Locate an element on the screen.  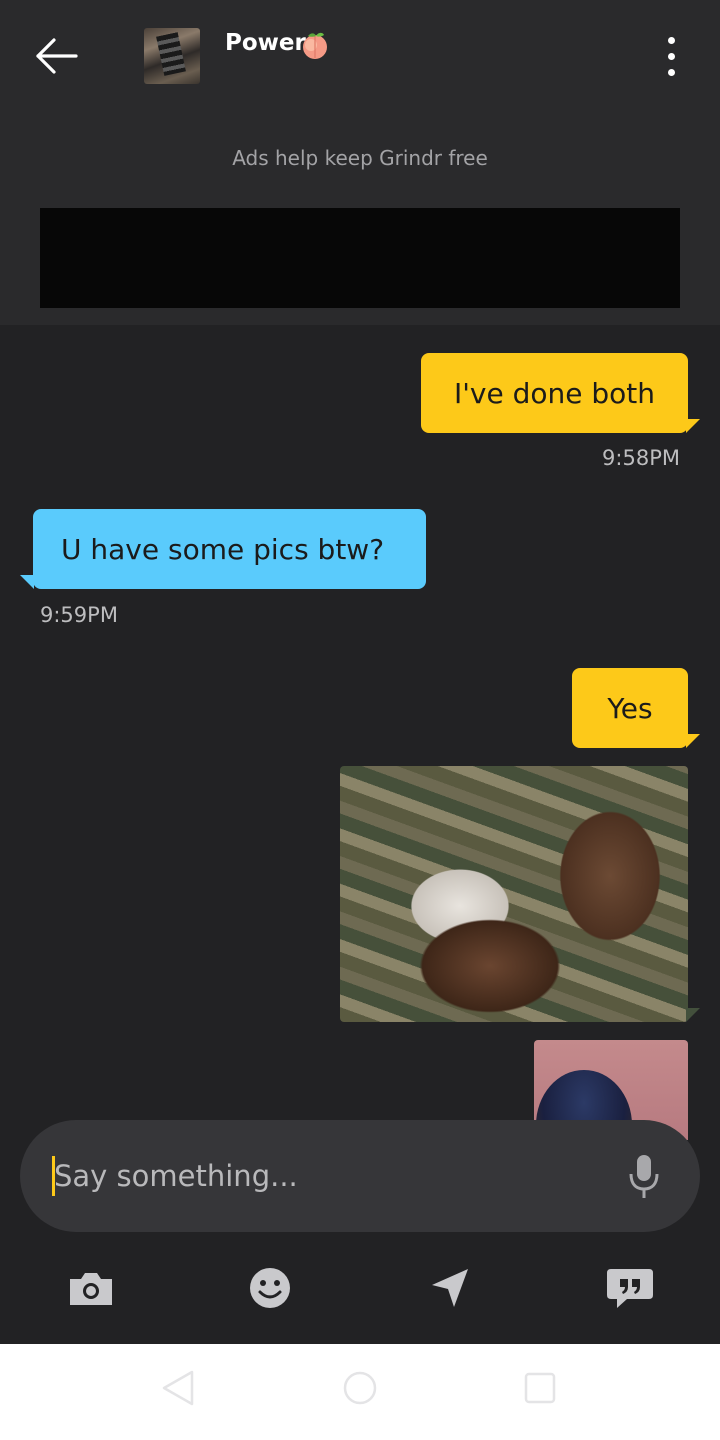
microphone-icon is located at coordinates (644, 1176).